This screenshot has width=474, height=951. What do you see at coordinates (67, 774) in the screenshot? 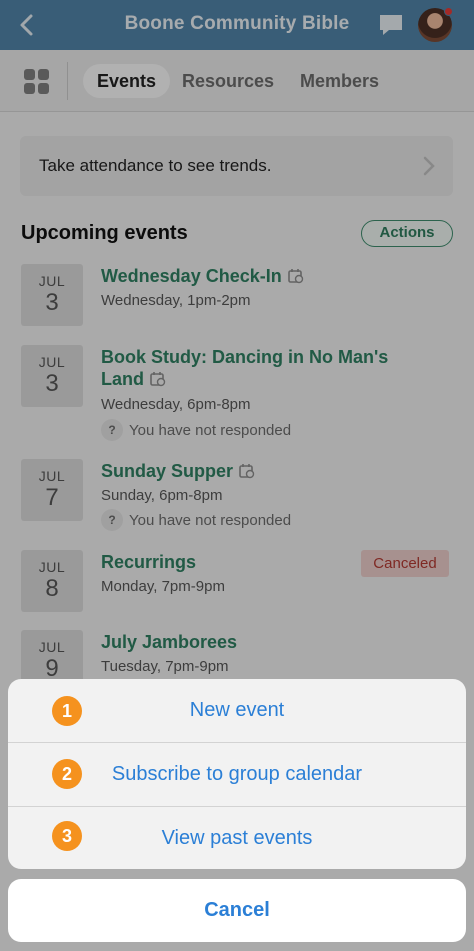
I see `step-badge: 2` at bounding box center [67, 774].